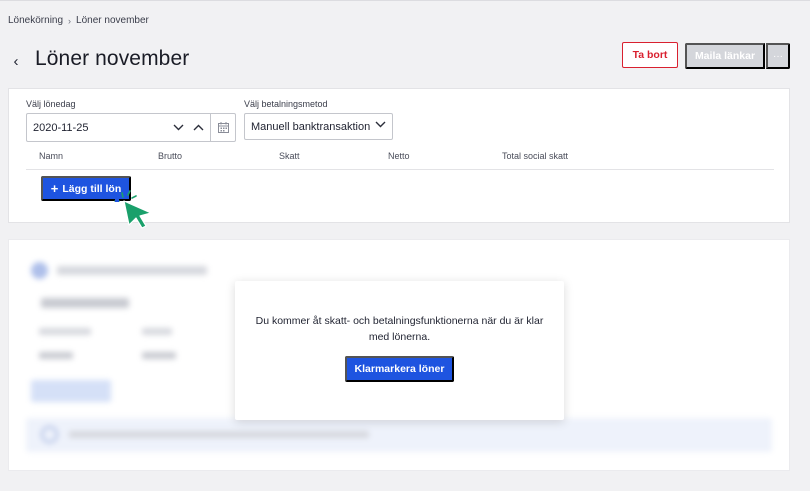 The image size is (810, 491). I want to click on delete-button: Ta bort, so click(650, 55).